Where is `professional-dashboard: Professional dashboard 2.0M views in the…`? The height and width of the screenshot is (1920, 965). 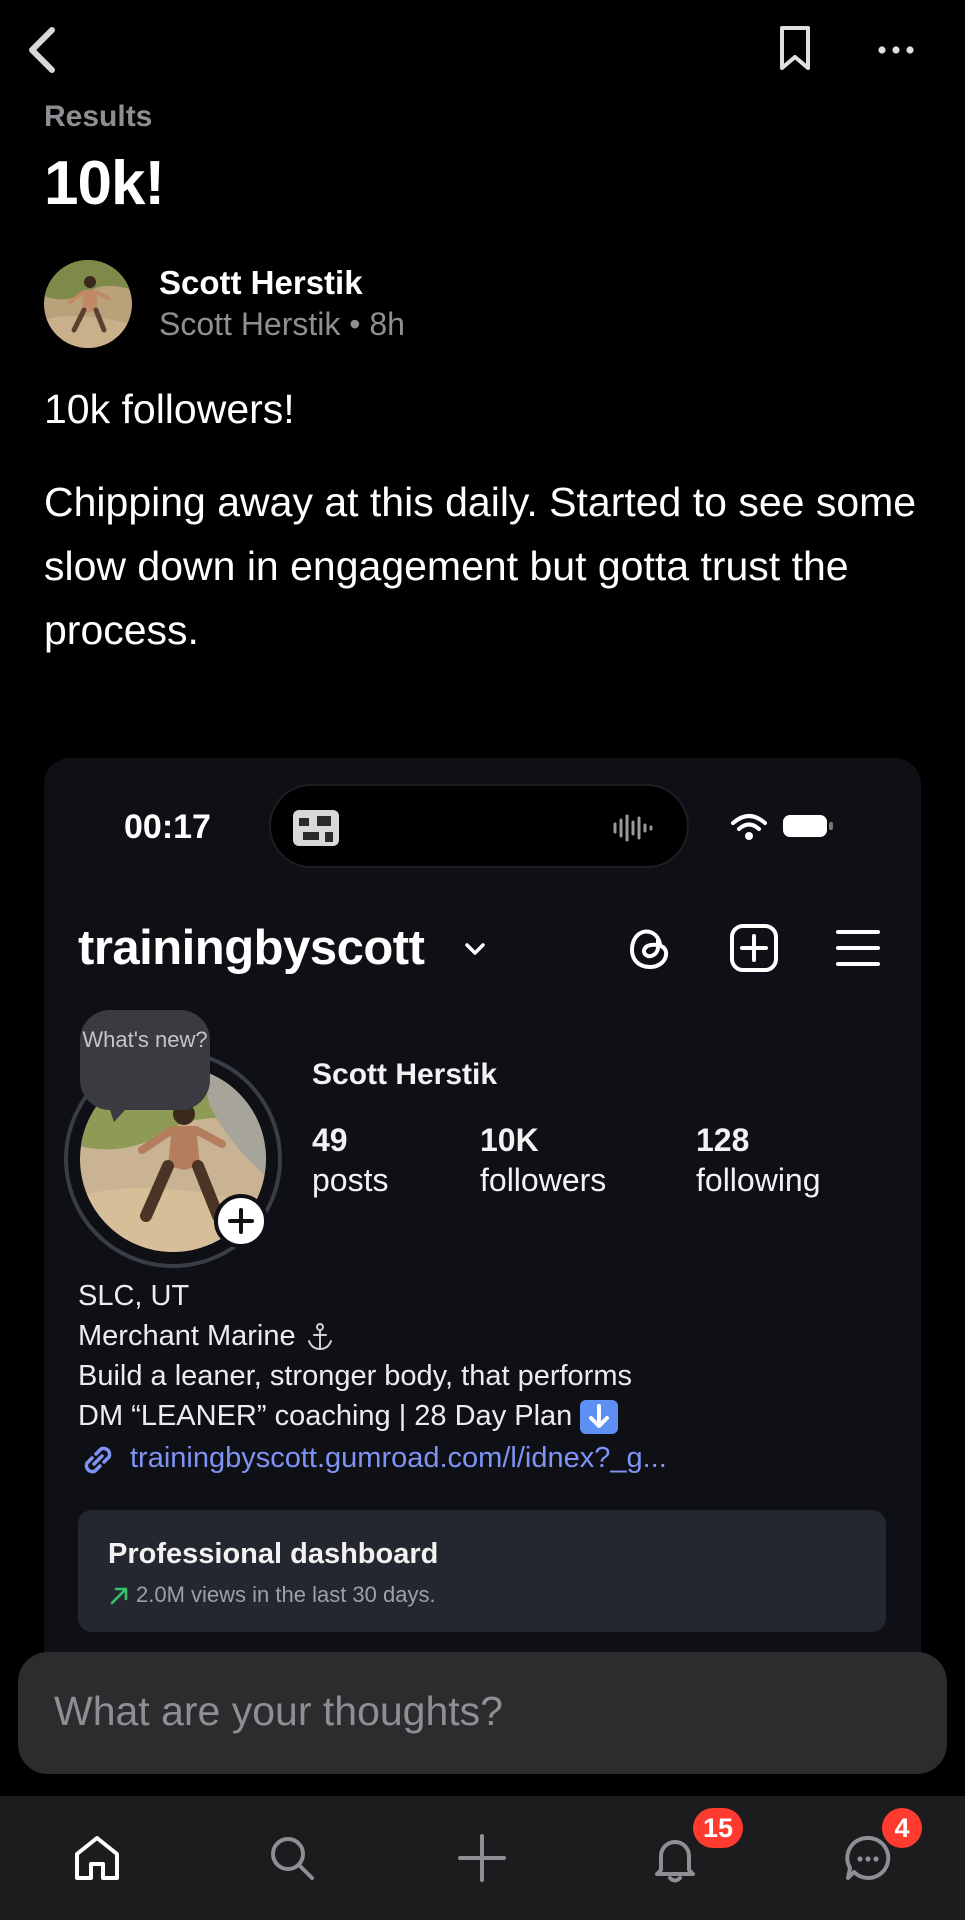
professional-dashboard: Professional dashboard 2.0M views in the… is located at coordinates (482, 1571).